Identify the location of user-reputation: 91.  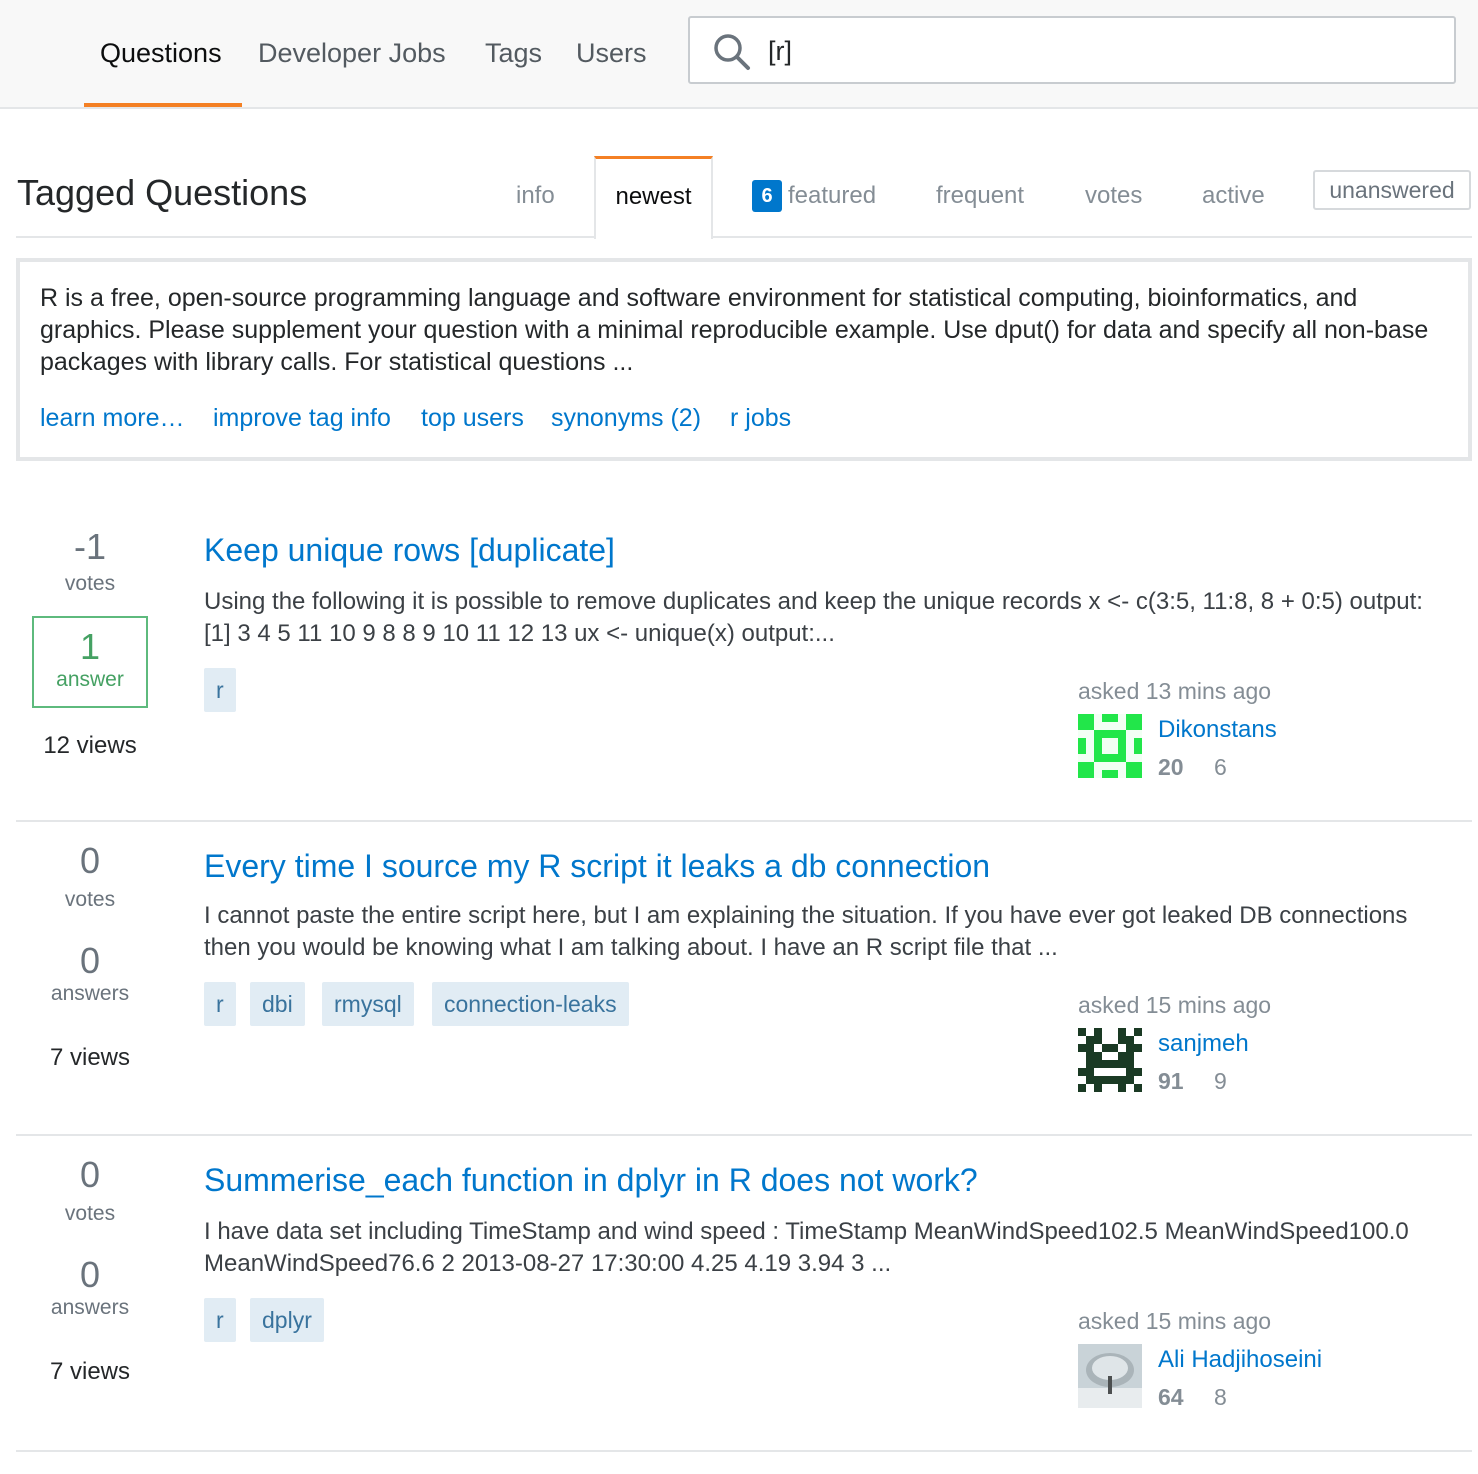
(1171, 1081).